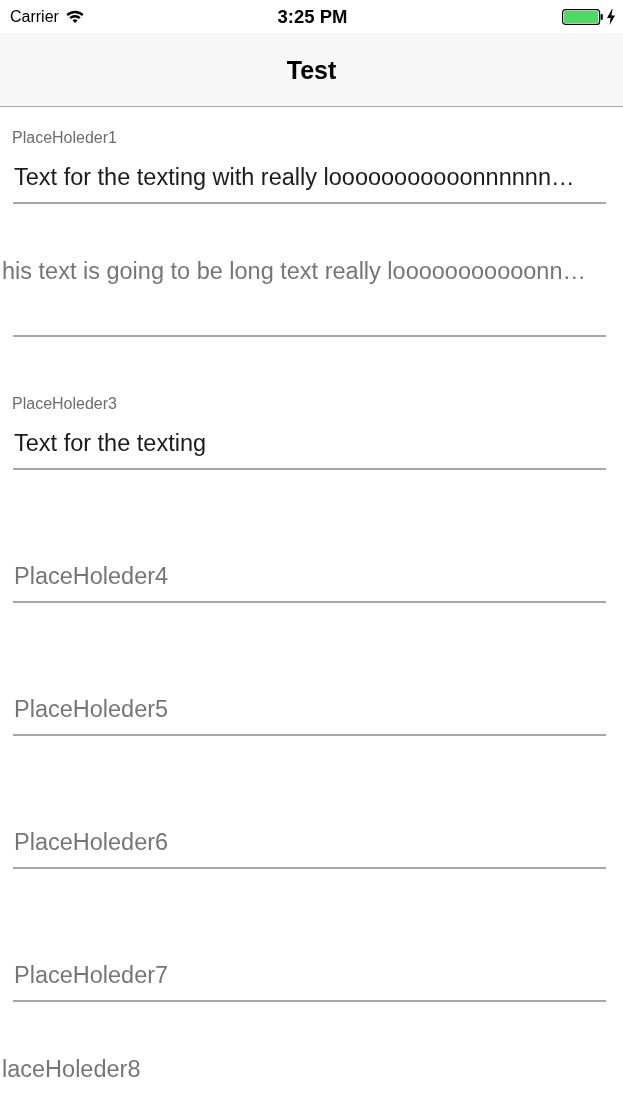  I want to click on lightning-bolt-icon, so click(611, 16).